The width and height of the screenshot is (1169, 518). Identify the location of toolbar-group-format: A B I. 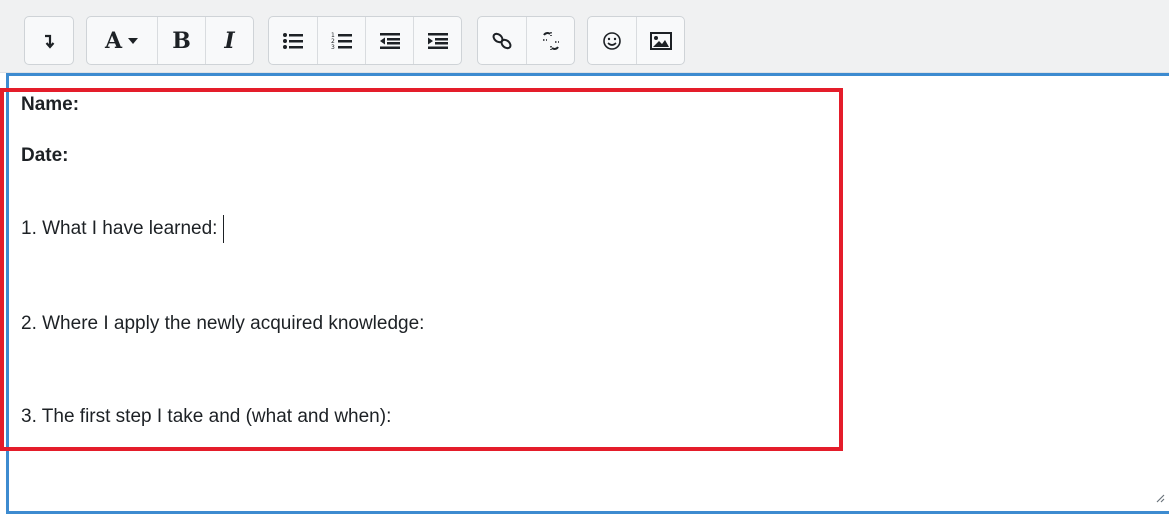
(170, 40).